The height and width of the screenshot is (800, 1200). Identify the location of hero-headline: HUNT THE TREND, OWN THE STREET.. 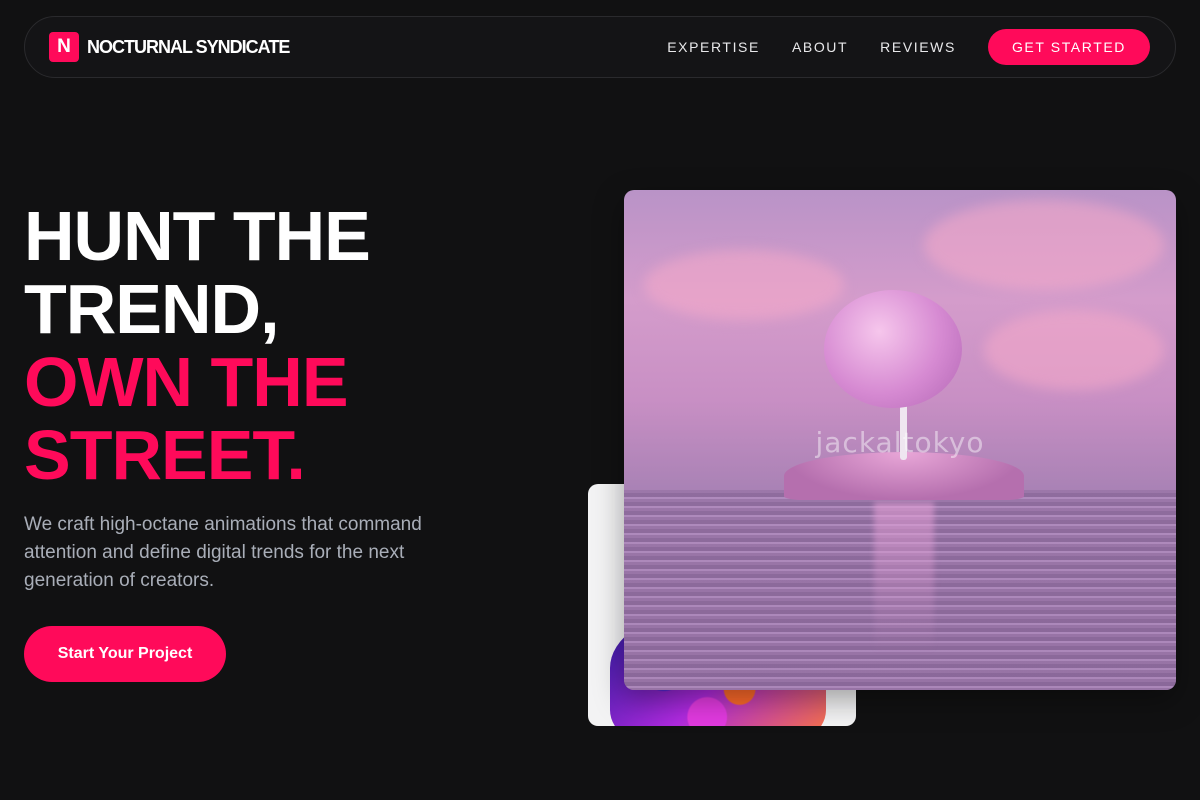
(197, 345).